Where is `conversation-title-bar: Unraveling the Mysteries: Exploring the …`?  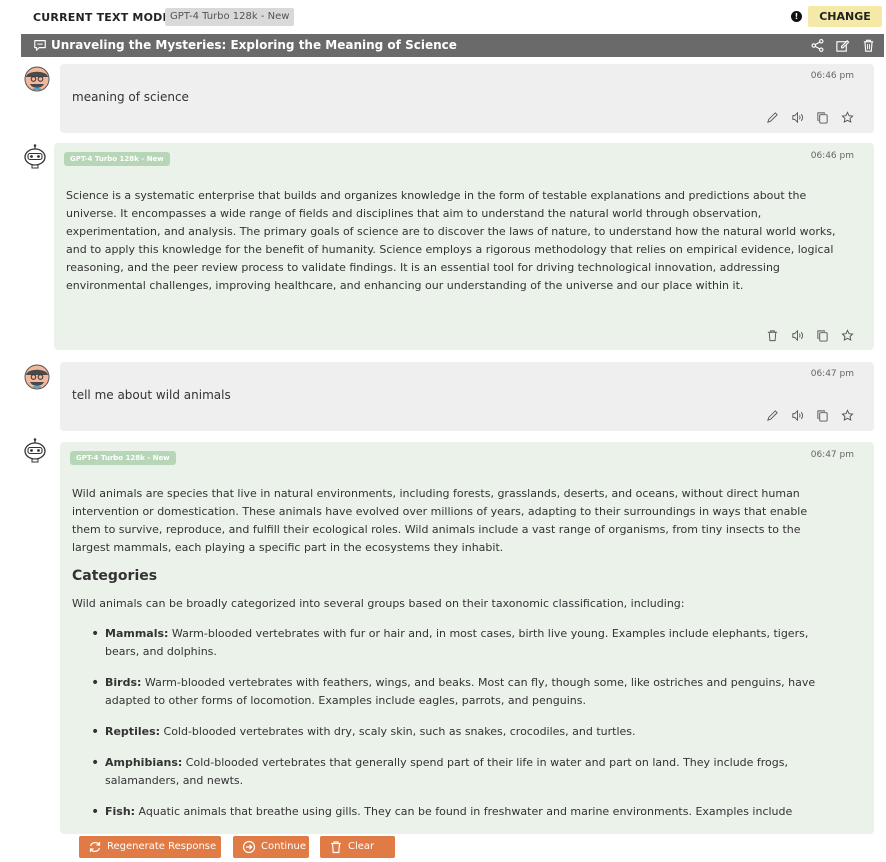
conversation-title-bar: Unraveling the Mysteries: Exploring the … is located at coordinates (452, 45).